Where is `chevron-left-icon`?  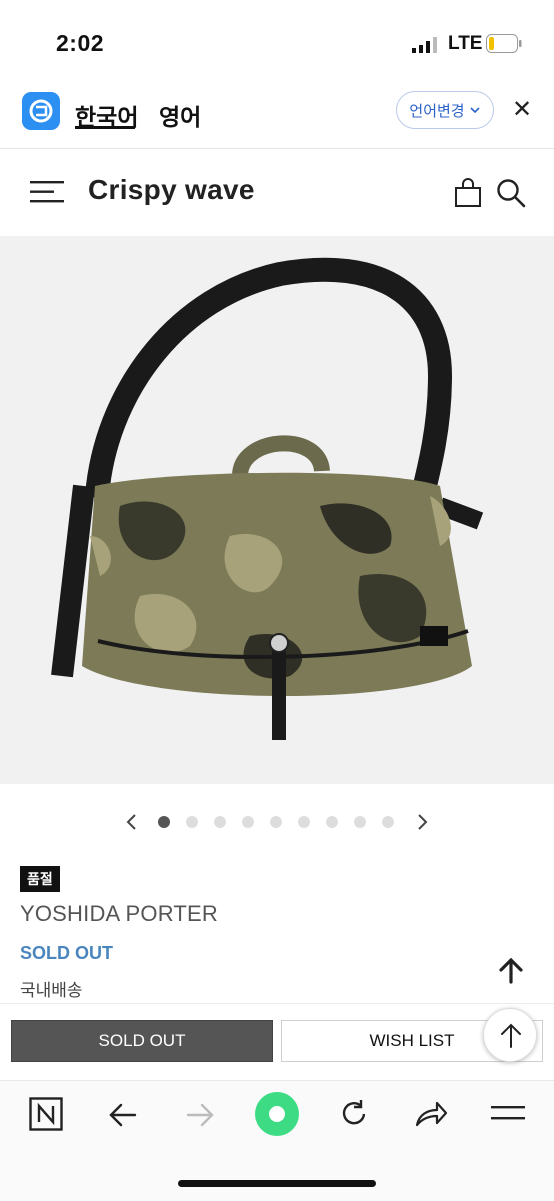 chevron-left-icon is located at coordinates (132, 822).